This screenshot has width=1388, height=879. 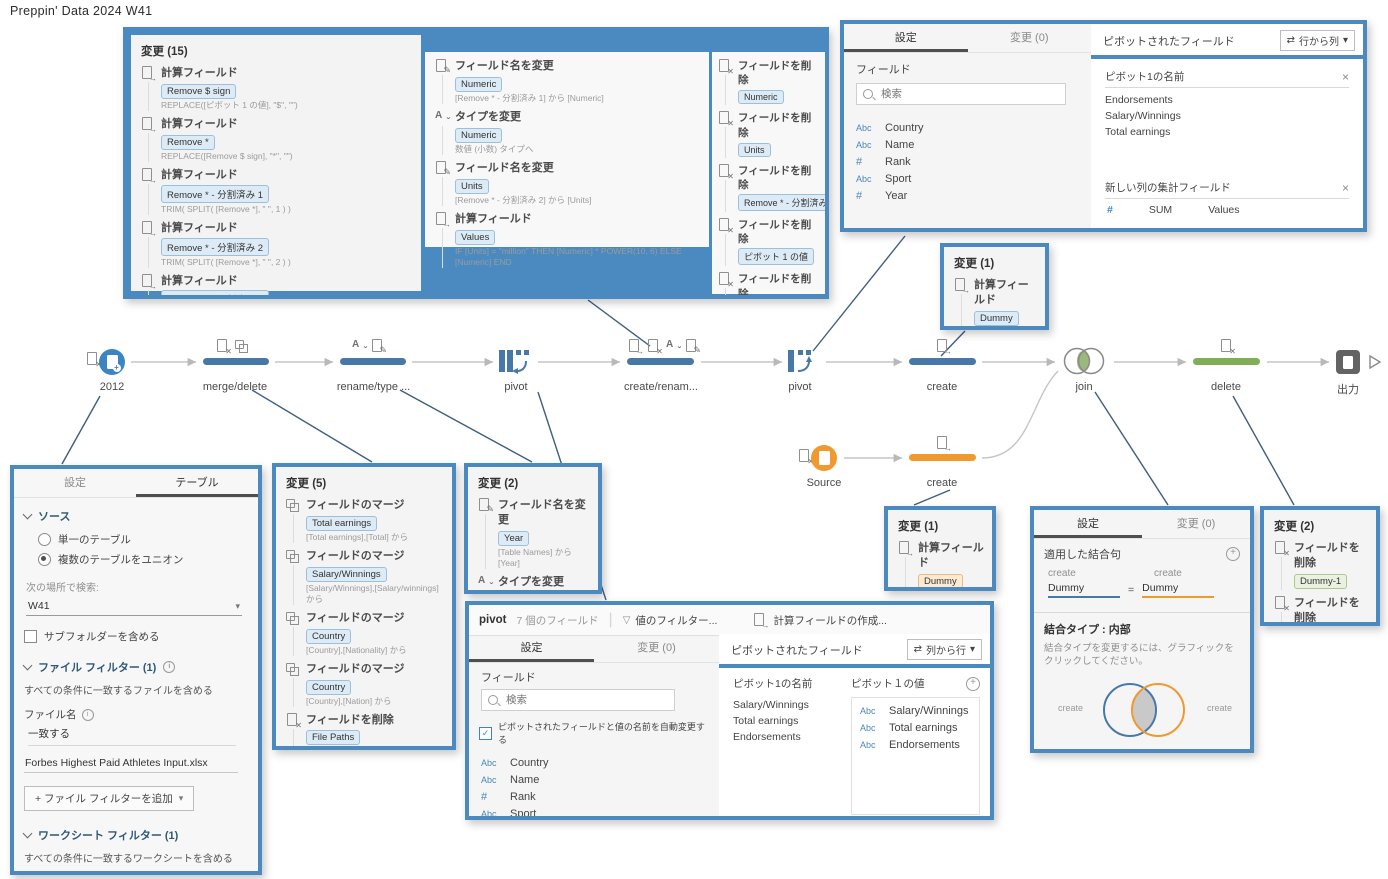 I want to click on field-badge: Remove * - 分割済み 2, so click(x=215, y=246).